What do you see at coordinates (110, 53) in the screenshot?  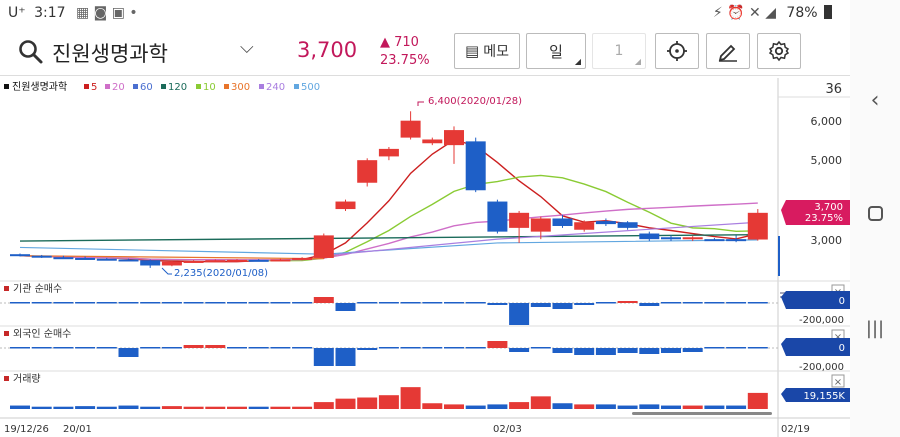 I see `stock-name: 진원생명과학` at bounding box center [110, 53].